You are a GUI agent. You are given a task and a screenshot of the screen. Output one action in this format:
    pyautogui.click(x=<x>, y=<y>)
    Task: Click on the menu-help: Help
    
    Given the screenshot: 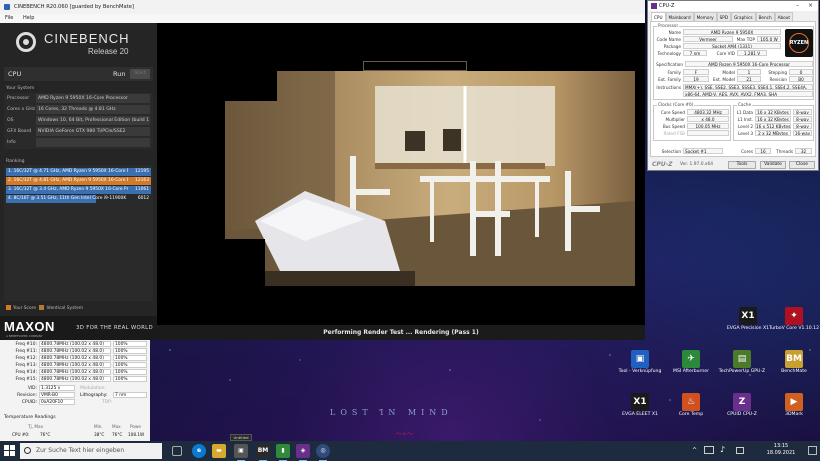 What is the action you would take?
    pyautogui.click(x=28, y=18)
    